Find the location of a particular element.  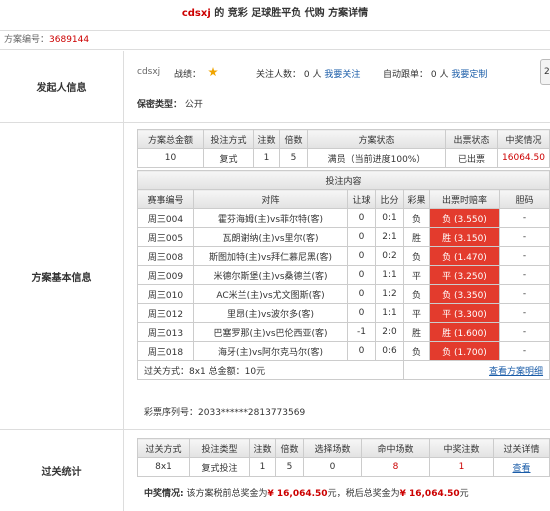

match-row: 周三012 里昂(主)vs波尔多(客) 0 1:1 平 平 (3.300) - is located at coordinates (343, 313).